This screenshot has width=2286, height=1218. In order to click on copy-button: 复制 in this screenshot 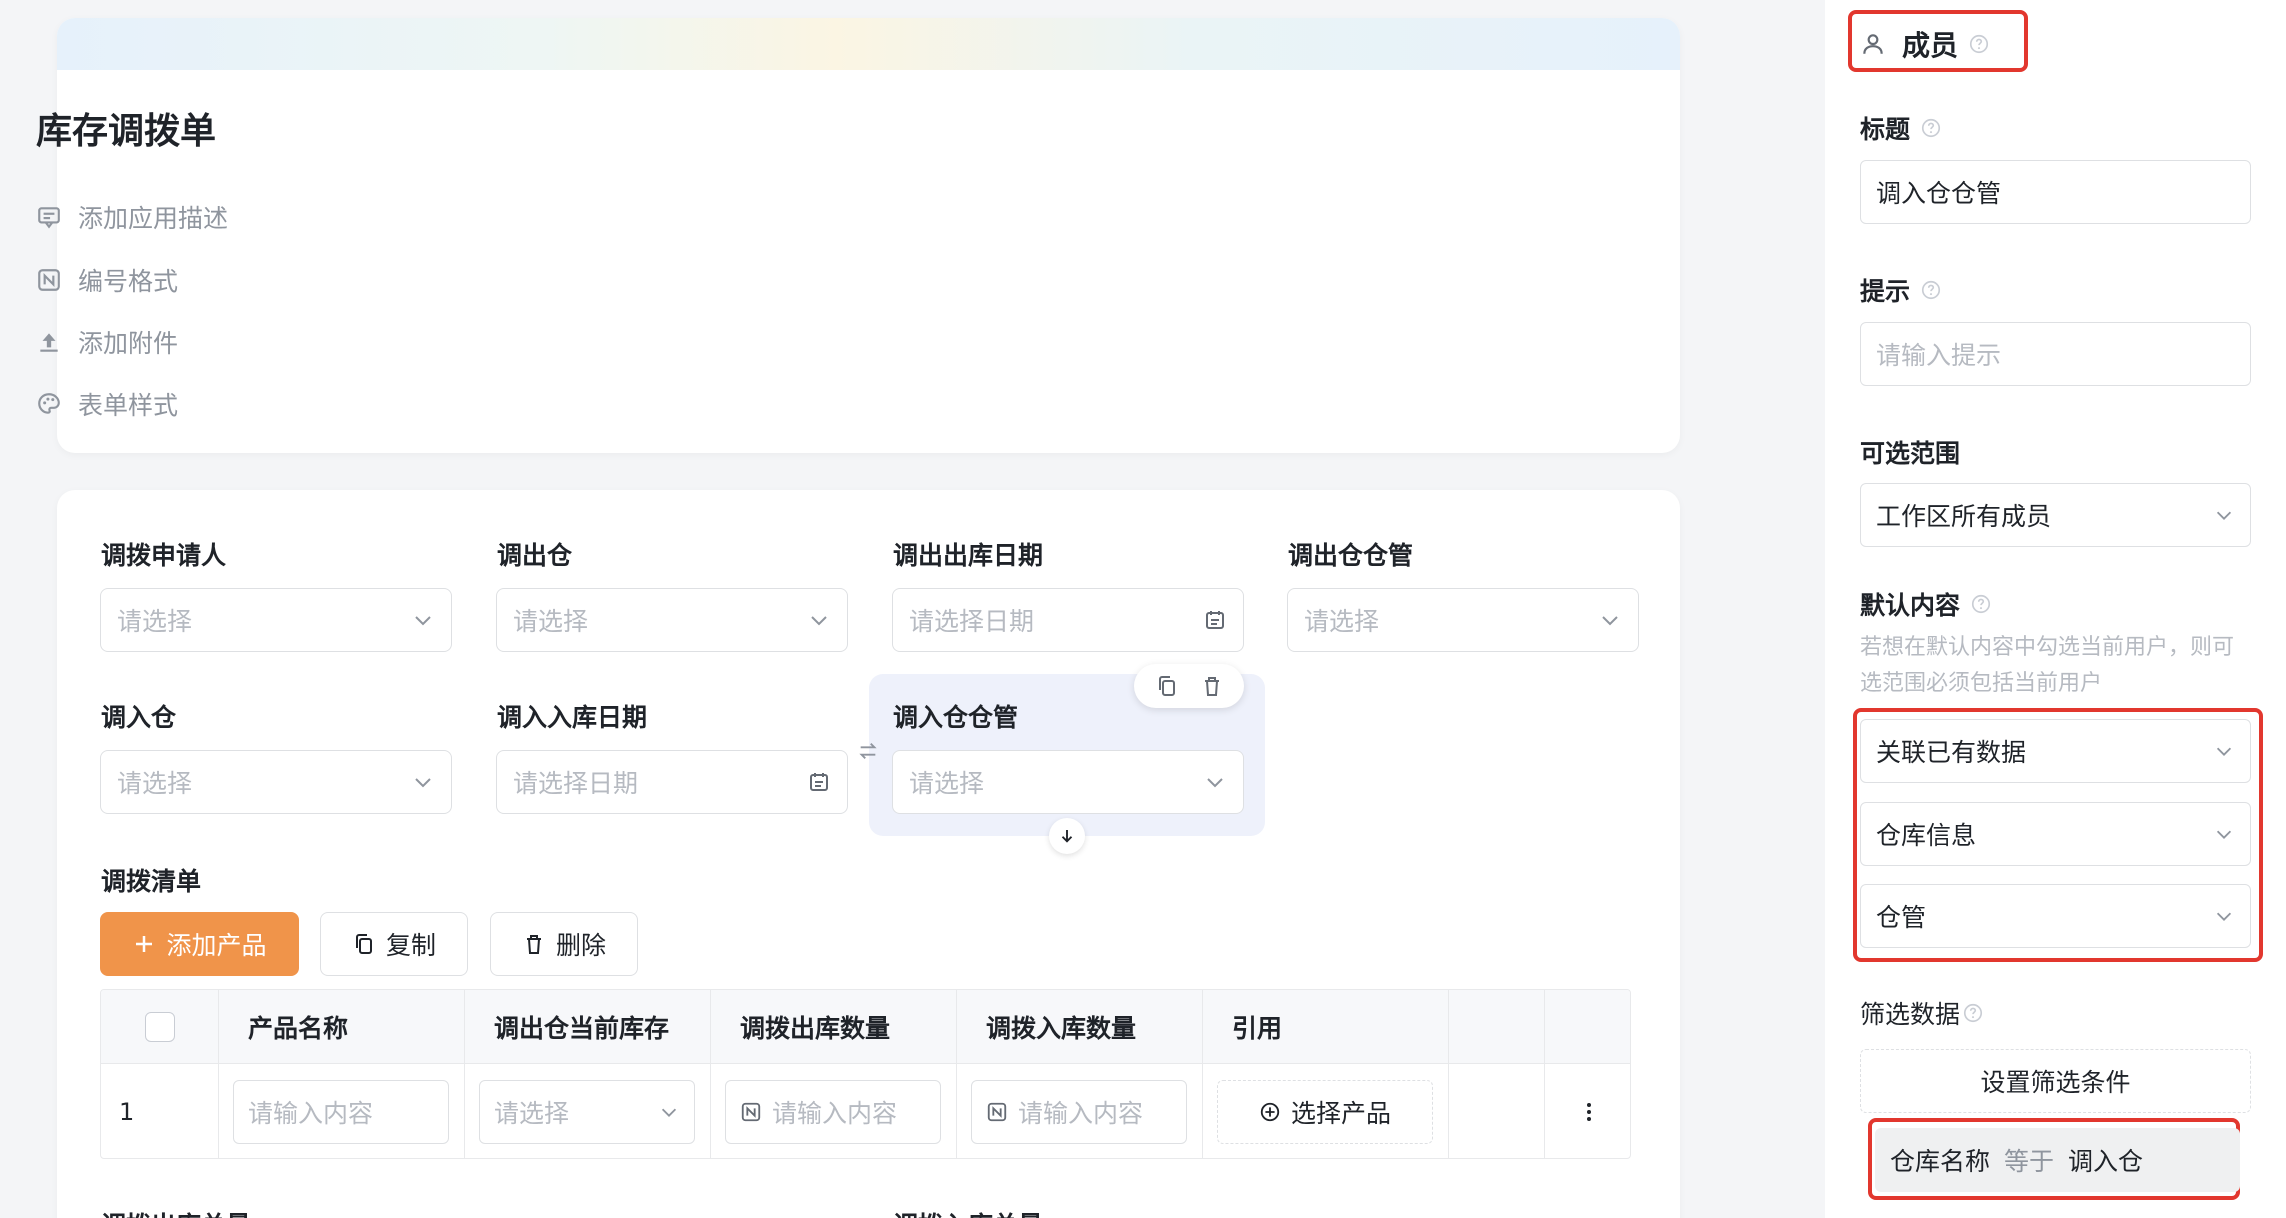, I will do `click(394, 944)`.